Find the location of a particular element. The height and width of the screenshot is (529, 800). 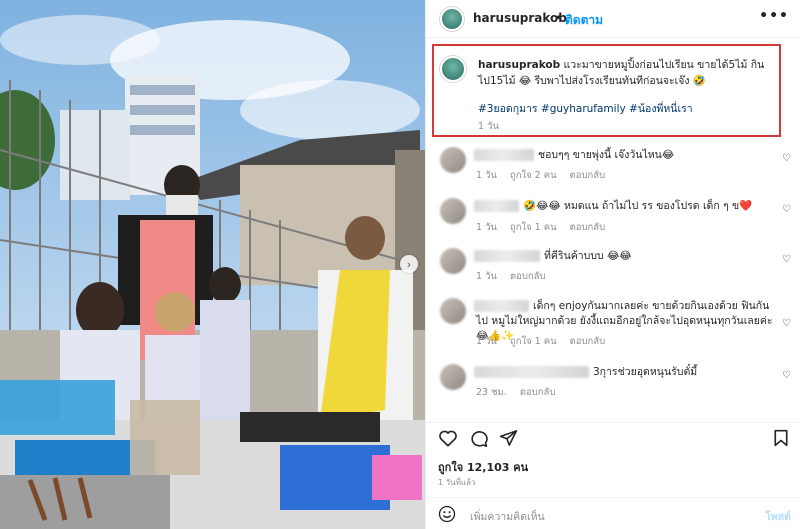

post-username: harusuprakob is located at coordinates (520, 18).